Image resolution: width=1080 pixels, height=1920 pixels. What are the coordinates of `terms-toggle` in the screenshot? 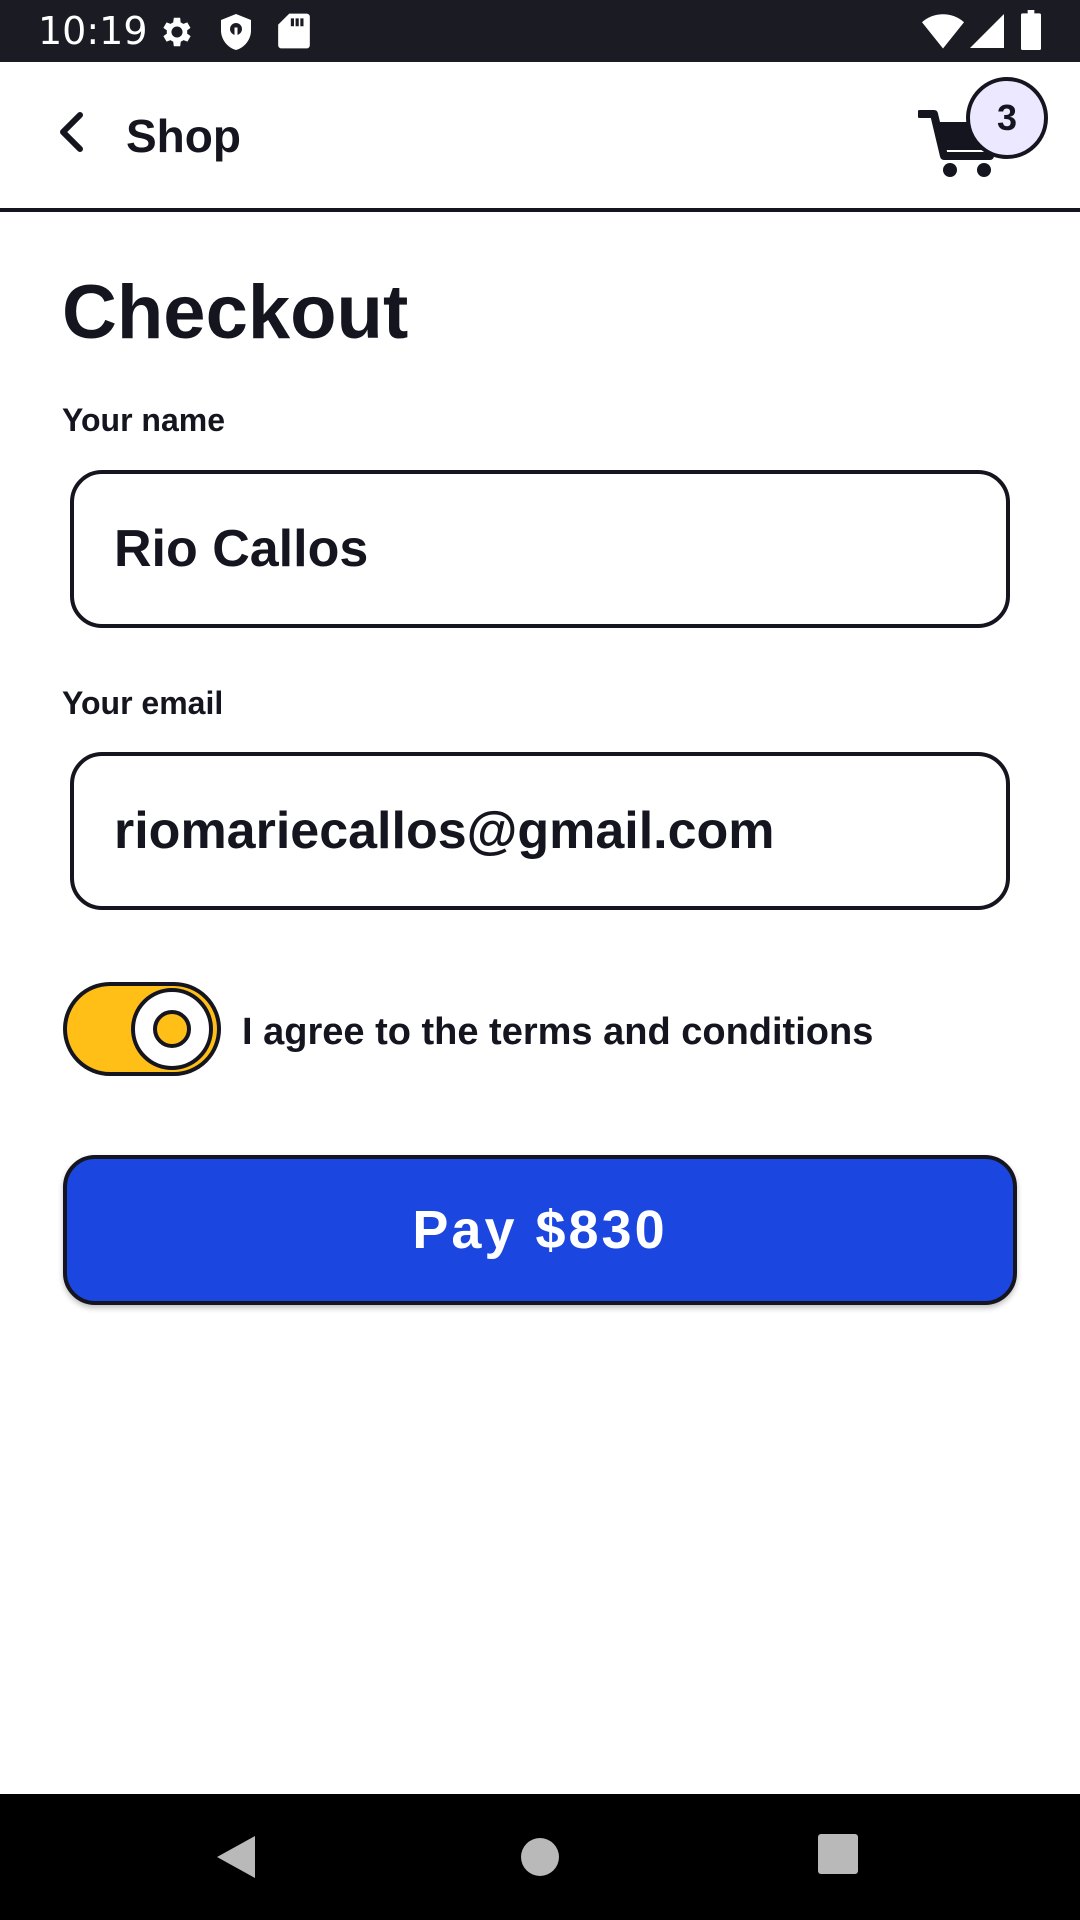 It's located at (142, 1029).